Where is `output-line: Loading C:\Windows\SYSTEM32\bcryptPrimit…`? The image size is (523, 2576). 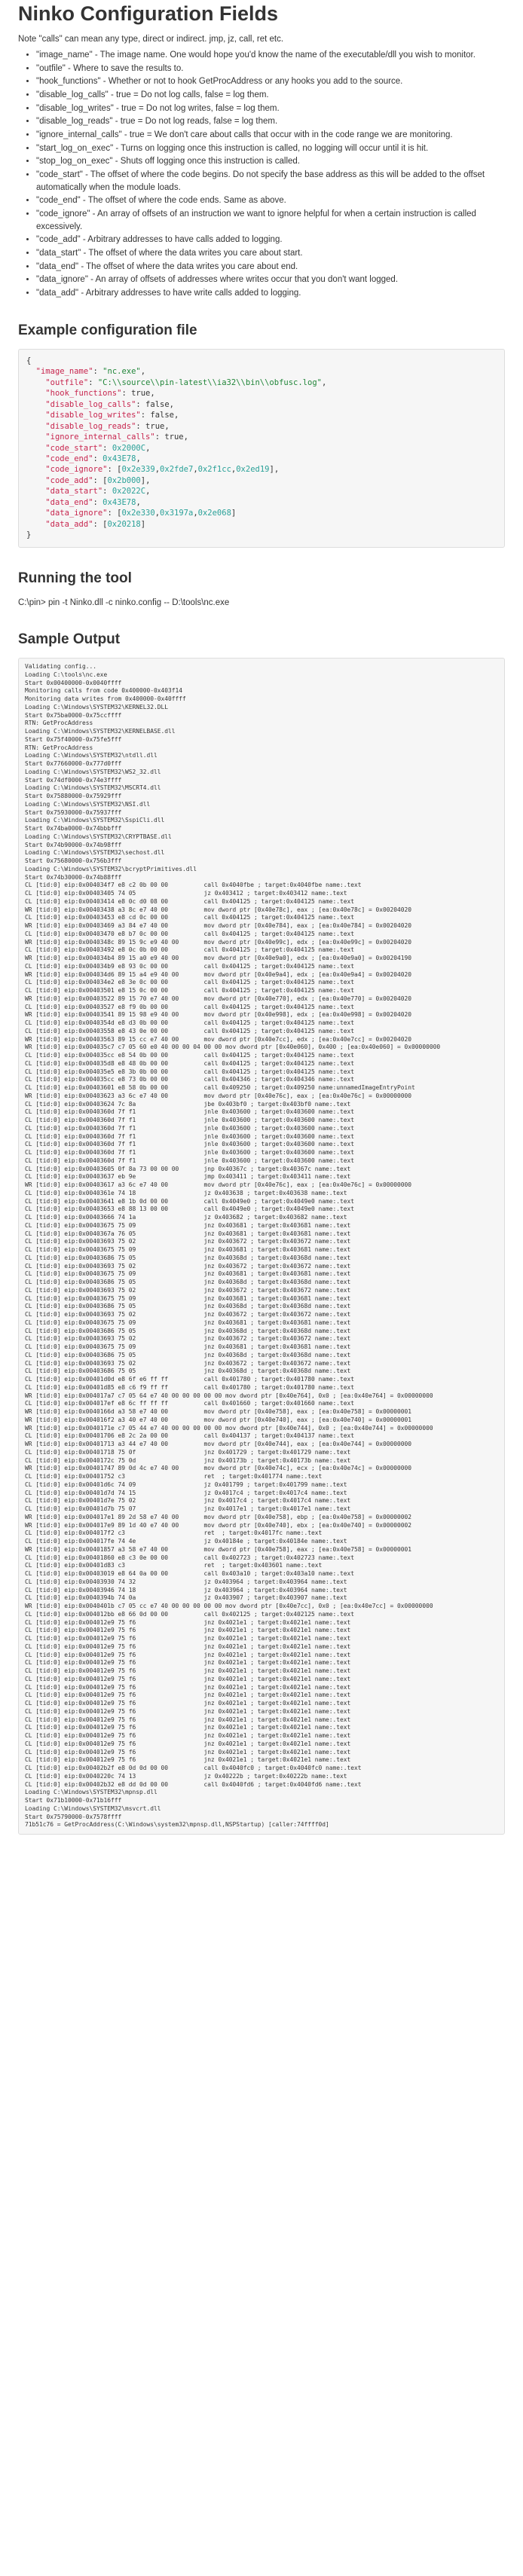 output-line: Loading C:\Windows\SYSTEM32\bcryptPrimit… is located at coordinates (111, 869).